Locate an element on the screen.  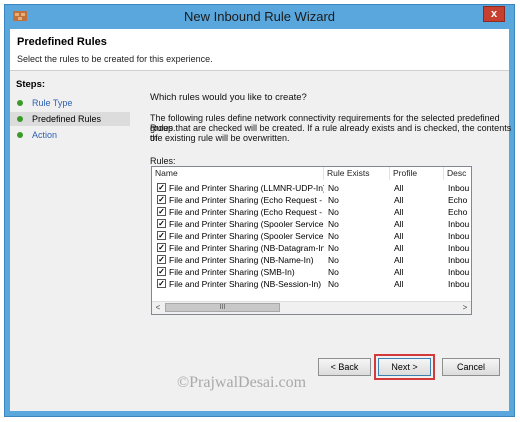
description-line-3: the existing rule will be overwritten. is located at coordinates (220, 138).